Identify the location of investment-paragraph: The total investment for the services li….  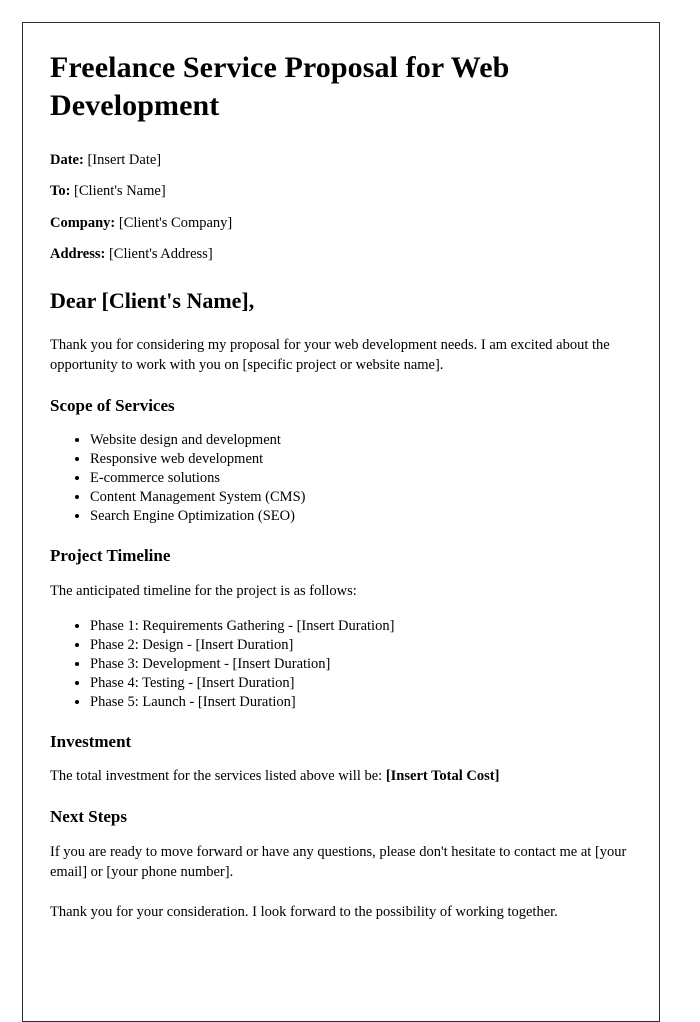
(340, 776).